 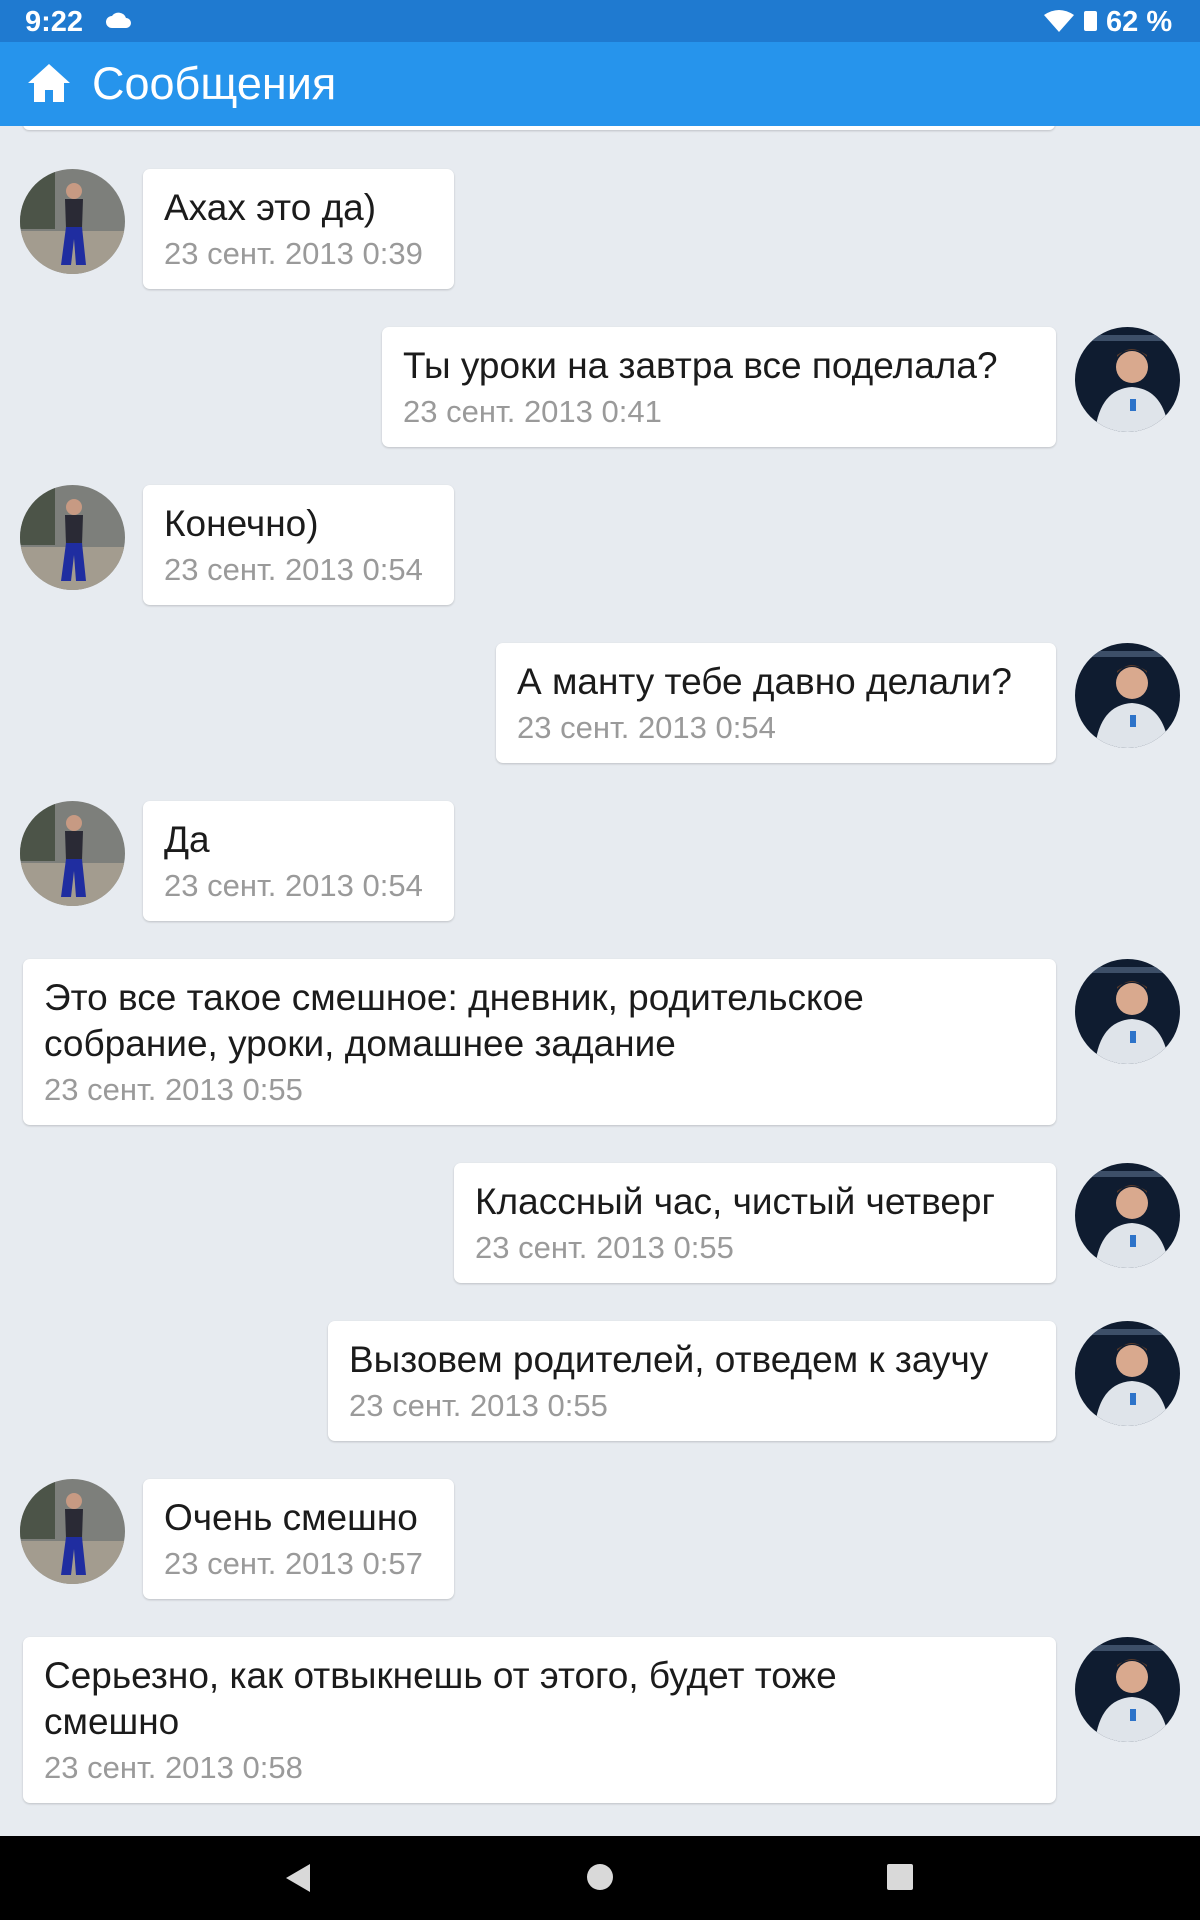 I want to click on status-bar: 9:22 62 %, so click(x=600, y=21).